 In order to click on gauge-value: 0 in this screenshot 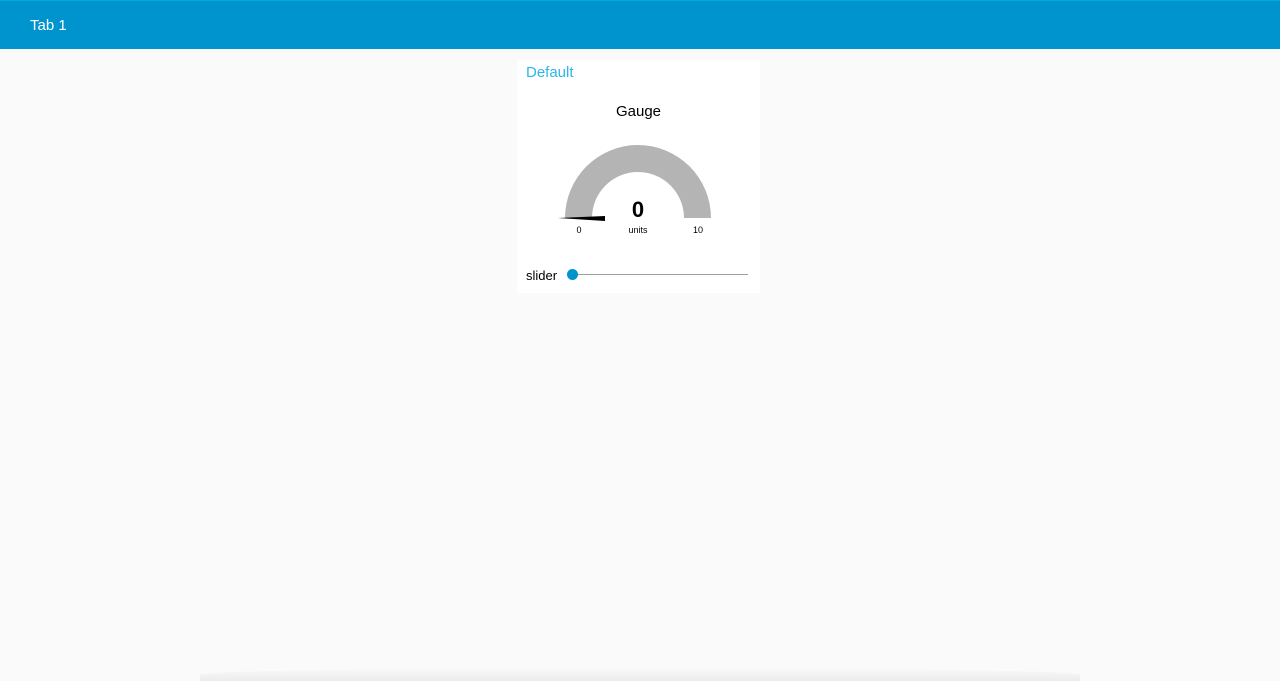, I will do `click(638, 209)`.